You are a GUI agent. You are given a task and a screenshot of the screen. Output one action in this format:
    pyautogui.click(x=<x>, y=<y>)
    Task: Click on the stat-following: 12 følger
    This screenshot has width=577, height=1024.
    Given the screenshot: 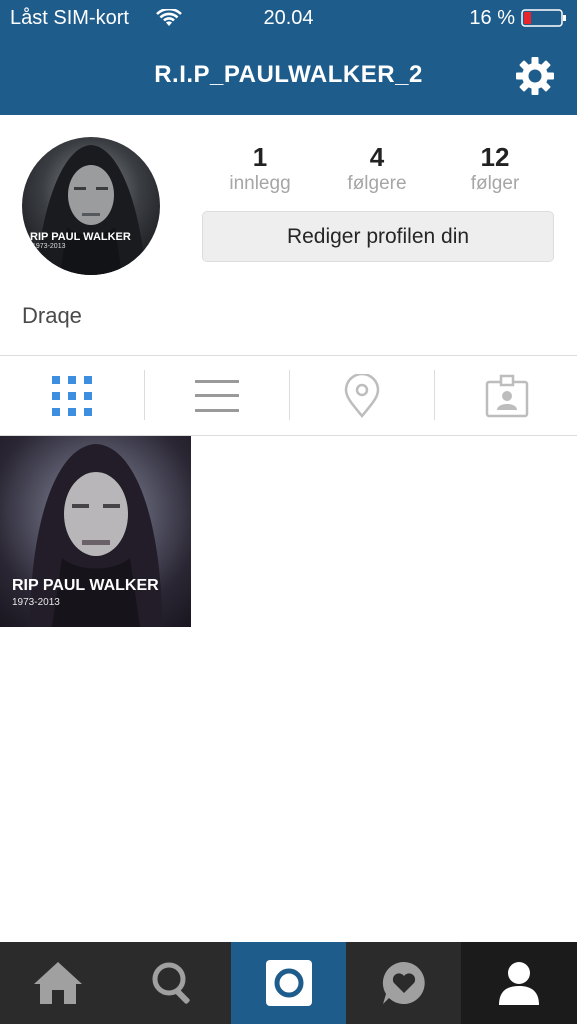 What is the action you would take?
    pyautogui.click(x=495, y=169)
    